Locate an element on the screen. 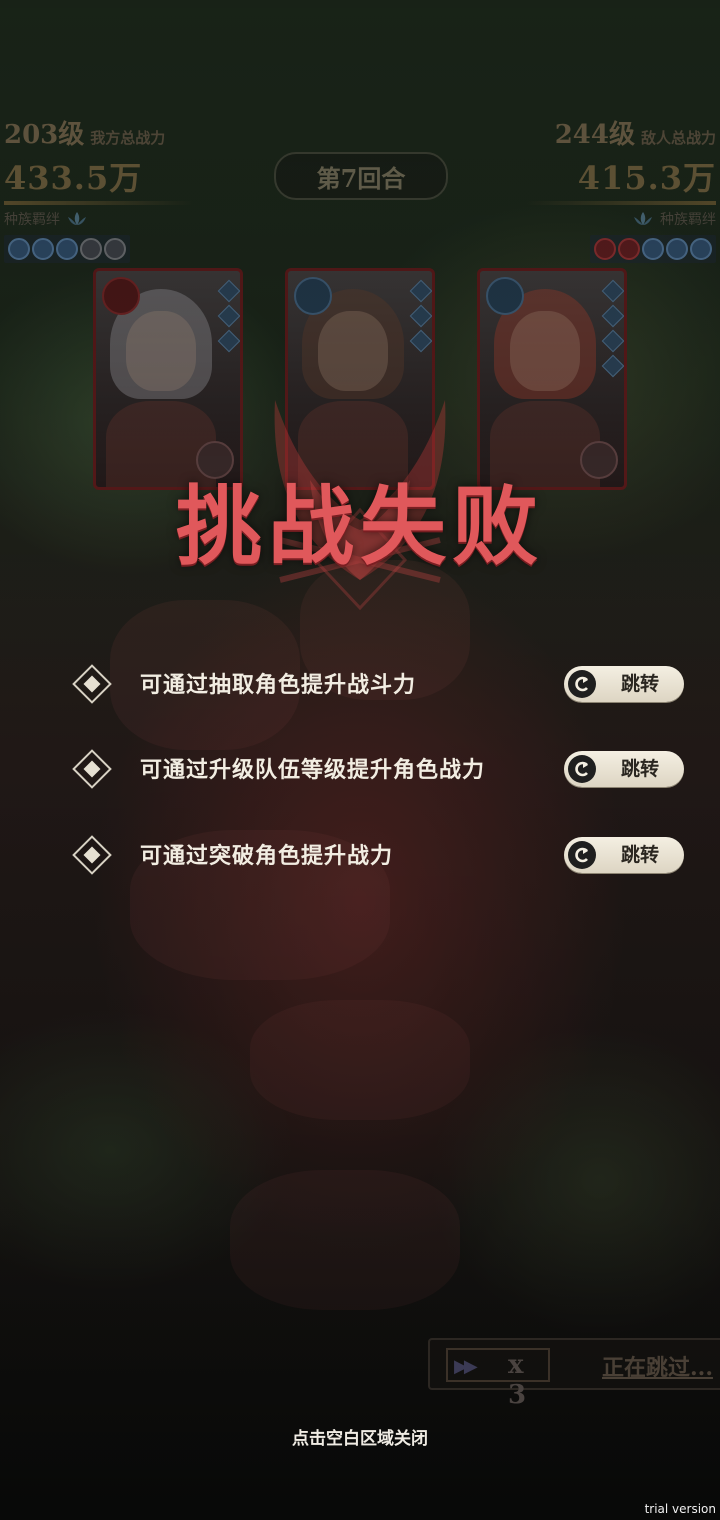 The width and height of the screenshot is (720, 1520). fast-forward-icon: ▶▶ is located at coordinates (466, 1366).